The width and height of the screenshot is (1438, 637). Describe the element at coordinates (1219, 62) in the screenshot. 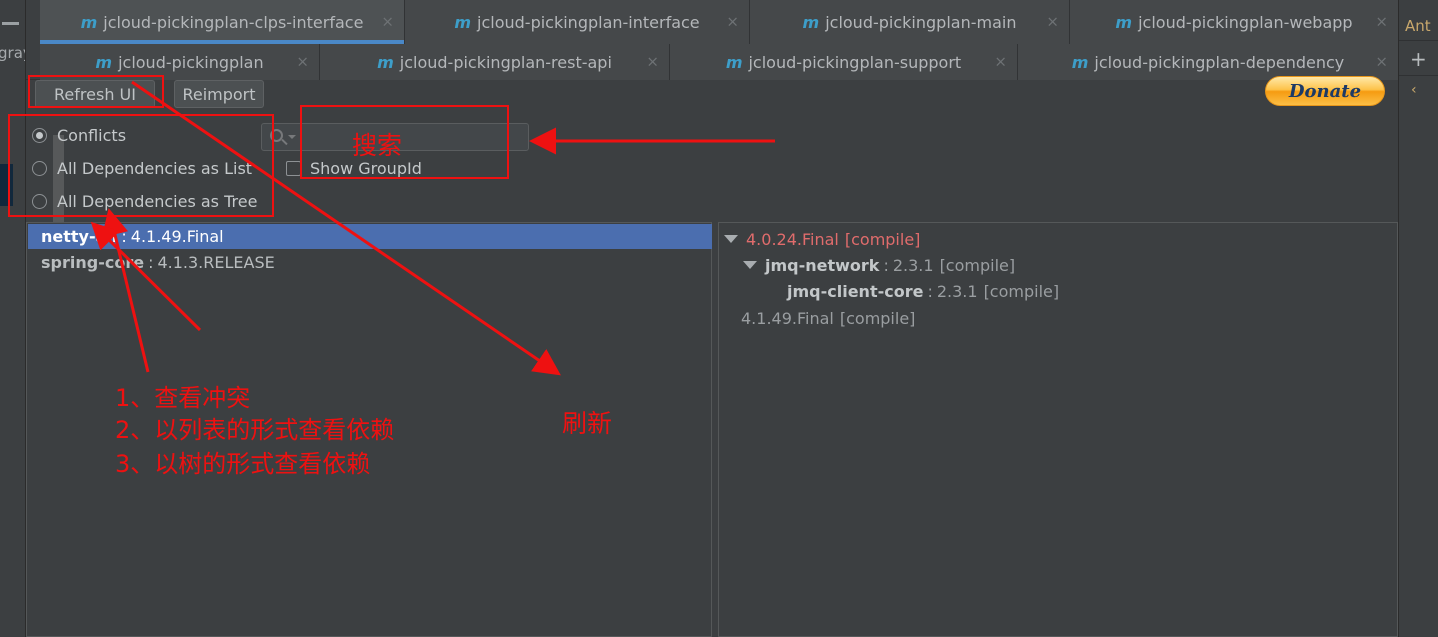

I see `tab-label: jcloud-pickingplan-dependency` at that location.